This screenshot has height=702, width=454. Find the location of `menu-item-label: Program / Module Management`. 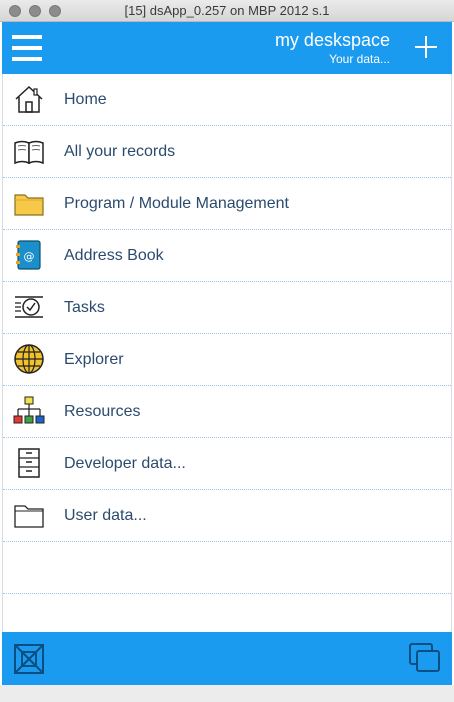

menu-item-label: Program / Module Management is located at coordinates (176, 203).